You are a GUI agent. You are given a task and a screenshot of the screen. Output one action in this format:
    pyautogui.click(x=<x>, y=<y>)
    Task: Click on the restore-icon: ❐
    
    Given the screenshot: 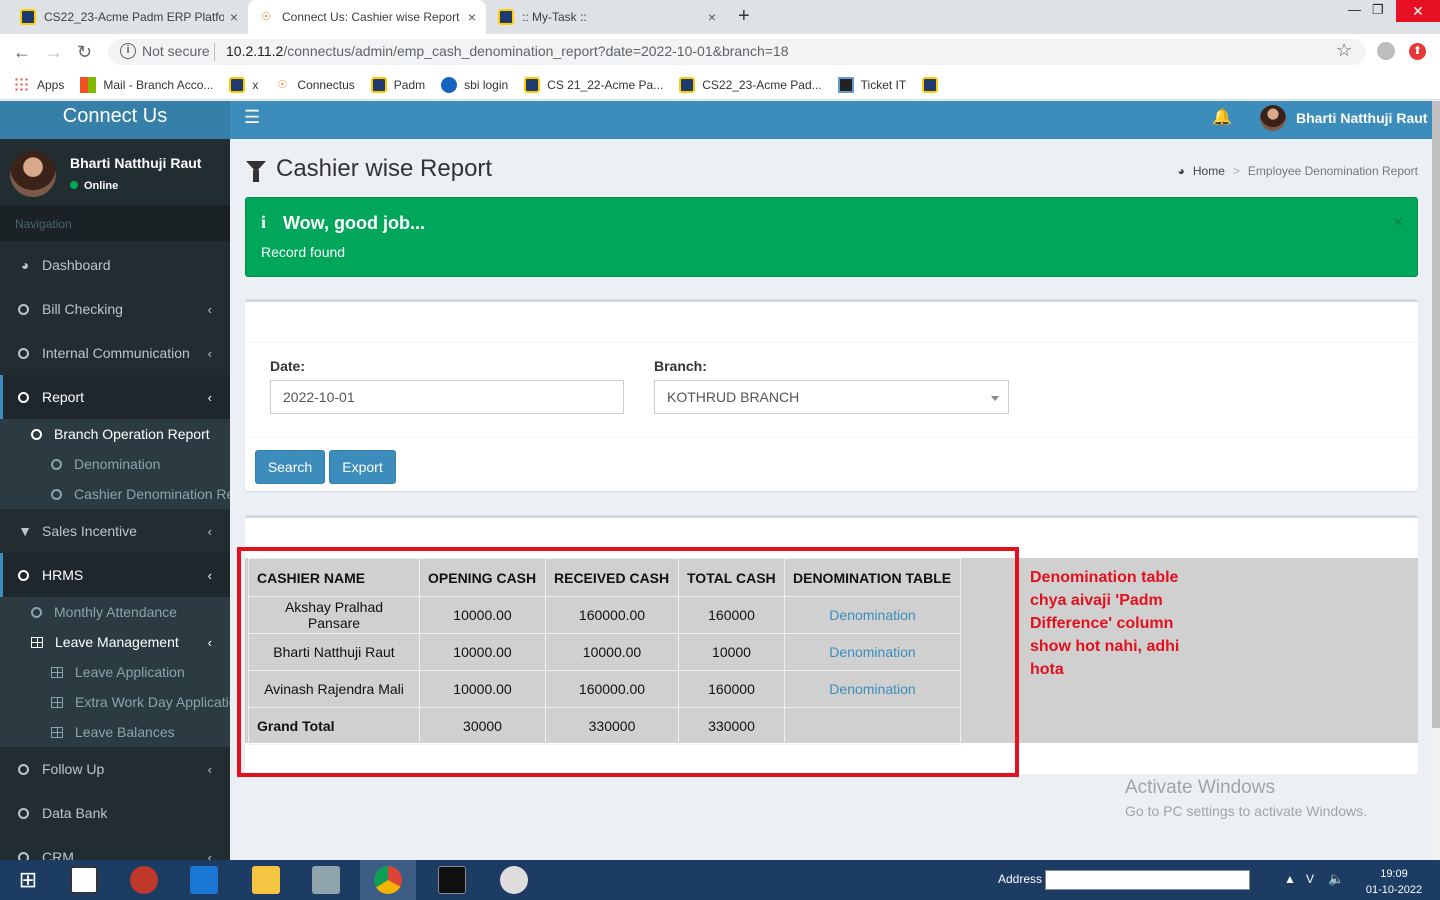 What is the action you would take?
    pyautogui.click(x=1378, y=10)
    